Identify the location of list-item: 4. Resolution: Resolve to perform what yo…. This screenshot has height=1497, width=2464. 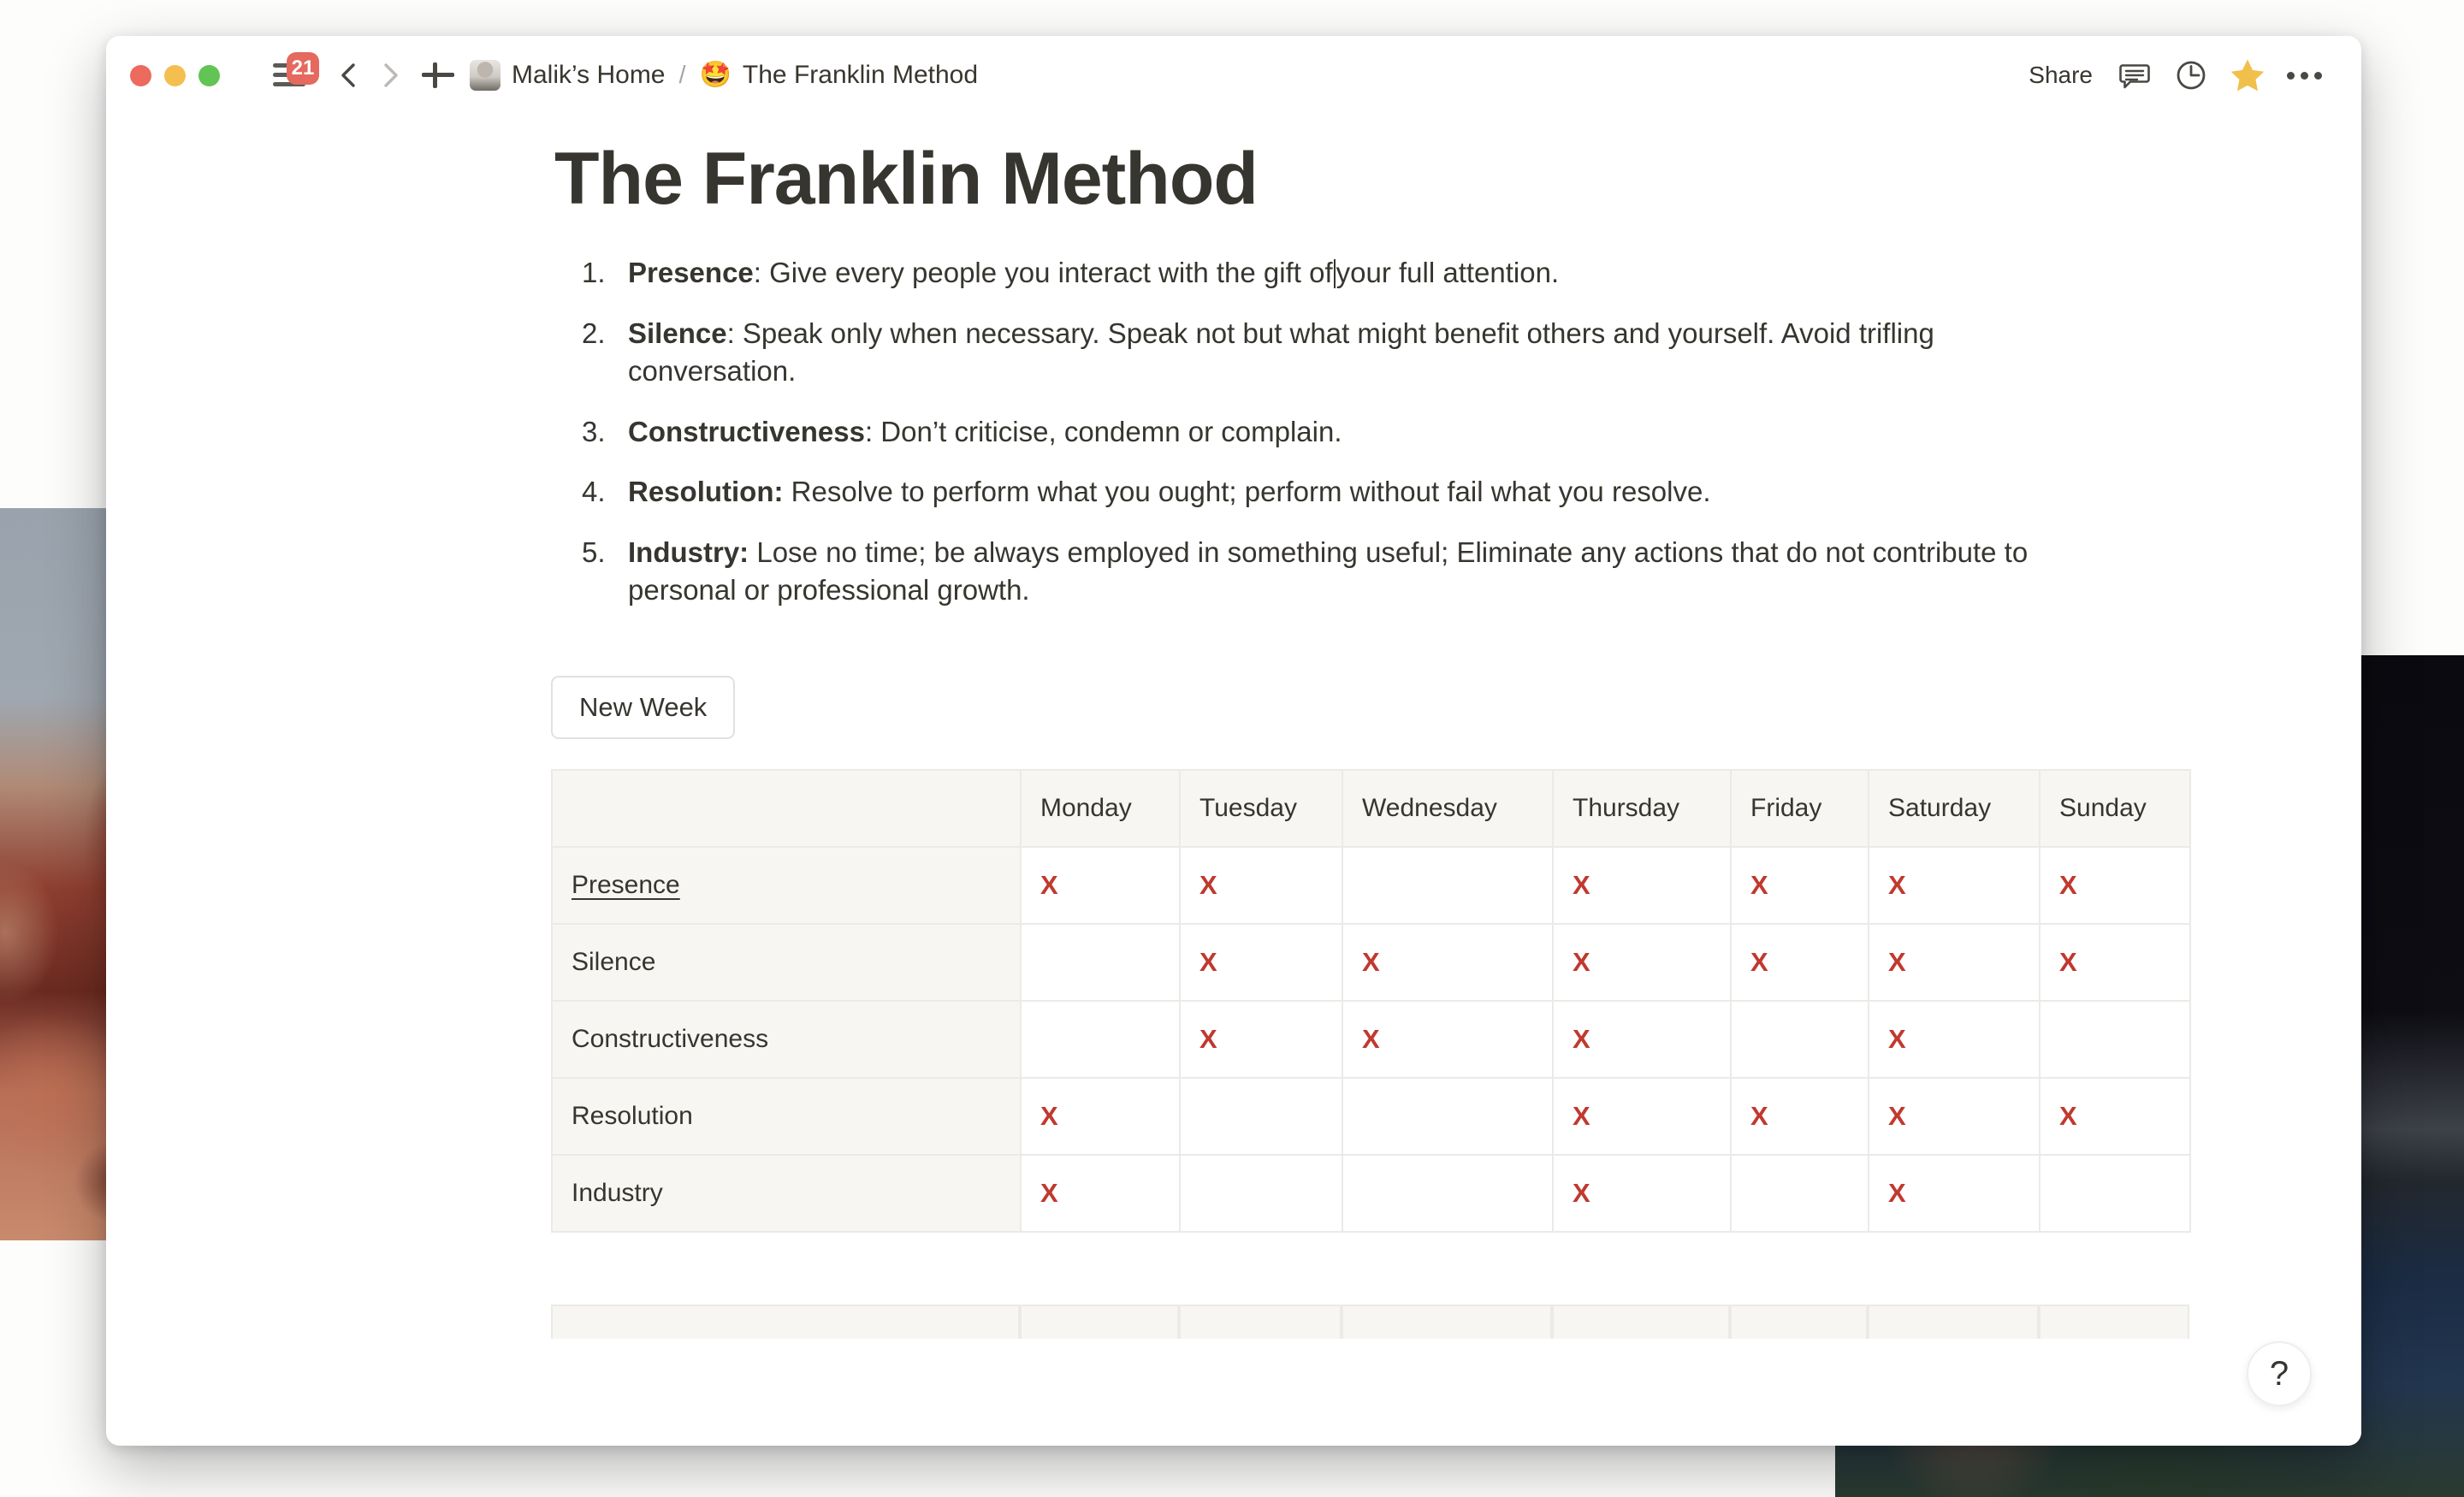
(1343, 492).